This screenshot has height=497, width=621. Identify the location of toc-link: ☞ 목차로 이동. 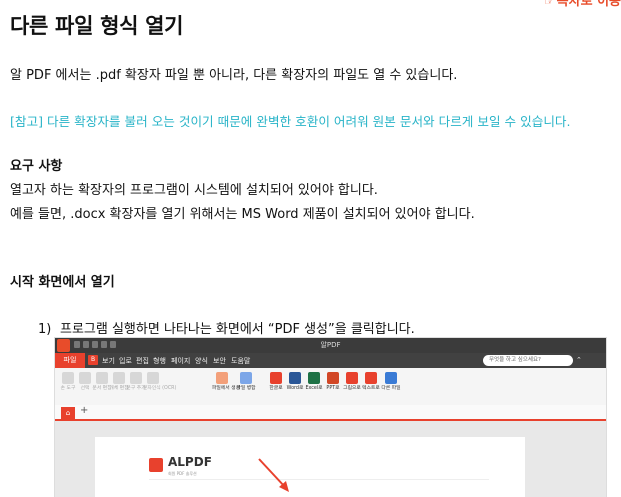
(569, 4).